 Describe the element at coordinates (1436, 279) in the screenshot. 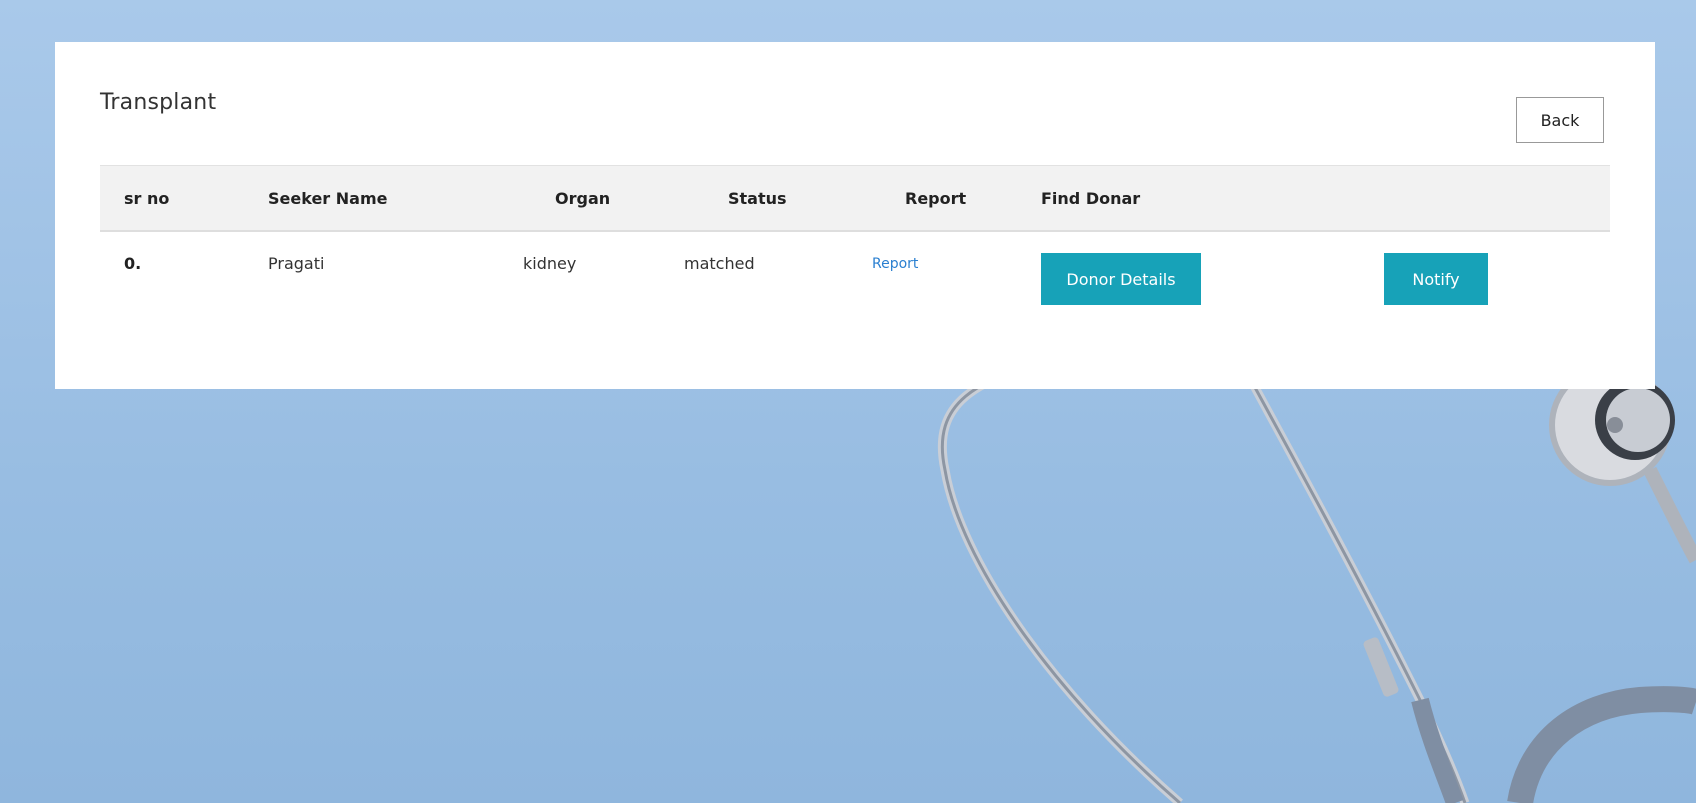

I see `notify-button: Notify` at that location.